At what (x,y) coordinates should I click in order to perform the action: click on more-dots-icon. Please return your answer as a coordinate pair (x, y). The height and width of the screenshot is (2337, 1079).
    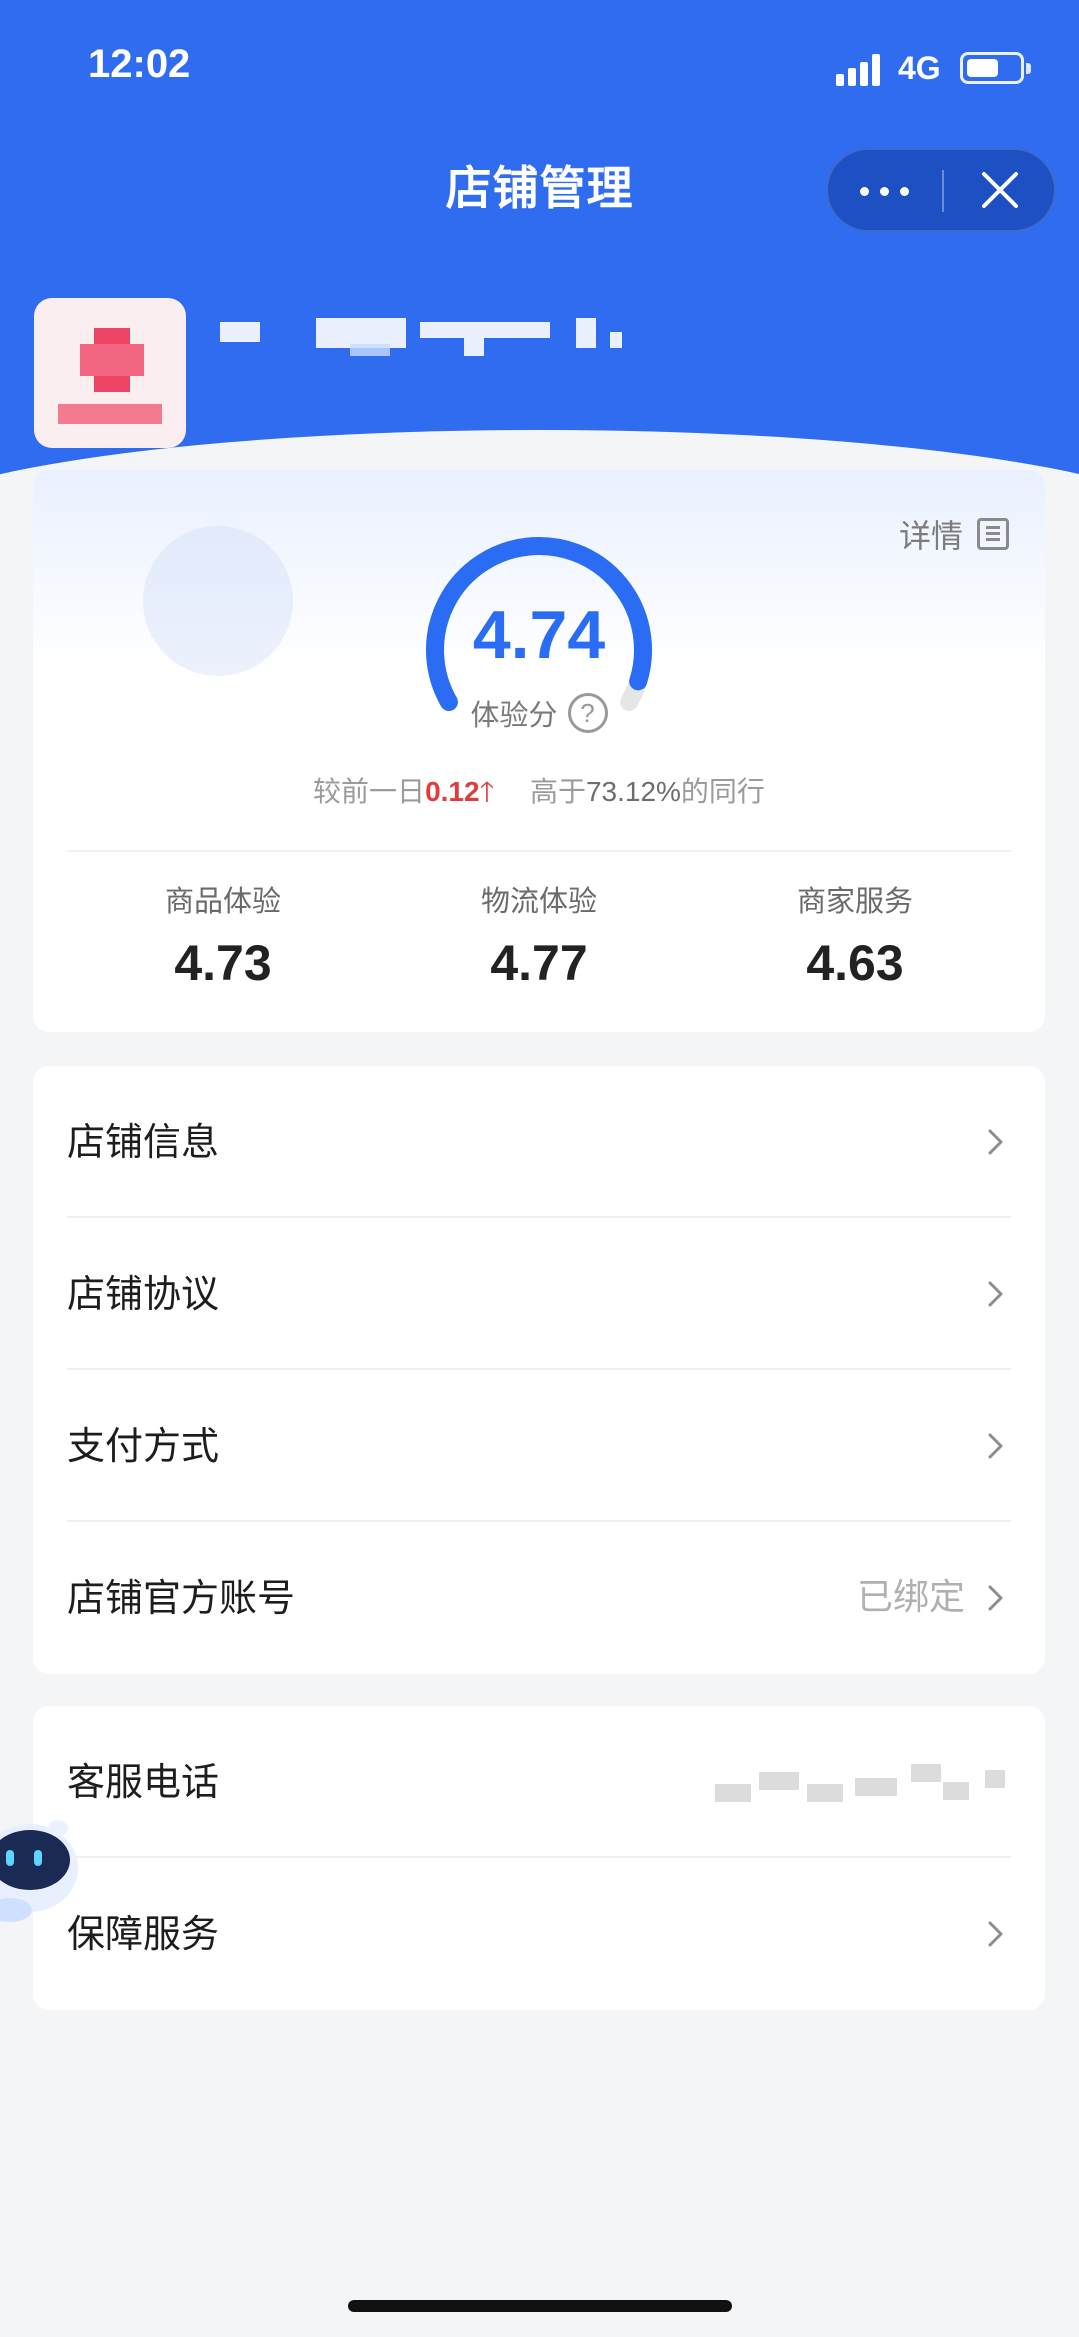
    Looking at the image, I should click on (864, 191).